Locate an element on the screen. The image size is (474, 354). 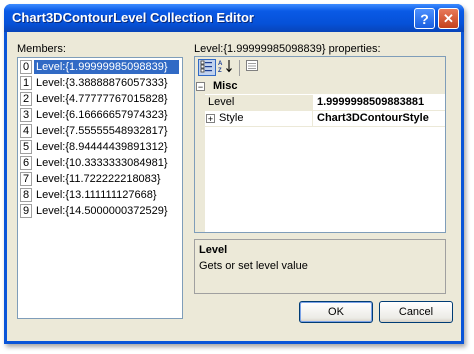
member-index: 3 is located at coordinates (26, 115).